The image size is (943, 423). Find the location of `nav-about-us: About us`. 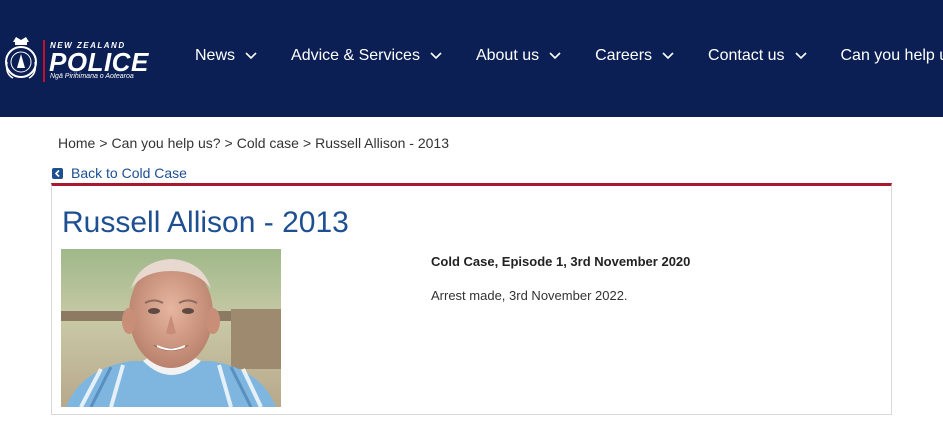

nav-about-us: About us is located at coordinates (518, 56).